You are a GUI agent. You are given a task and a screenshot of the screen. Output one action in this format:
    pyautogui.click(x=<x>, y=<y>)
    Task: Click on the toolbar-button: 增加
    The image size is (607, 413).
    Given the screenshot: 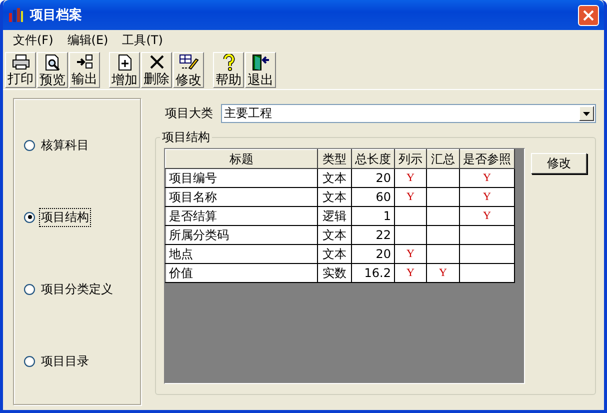 What is the action you would take?
    pyautogui.click(x=124, y=70)
    